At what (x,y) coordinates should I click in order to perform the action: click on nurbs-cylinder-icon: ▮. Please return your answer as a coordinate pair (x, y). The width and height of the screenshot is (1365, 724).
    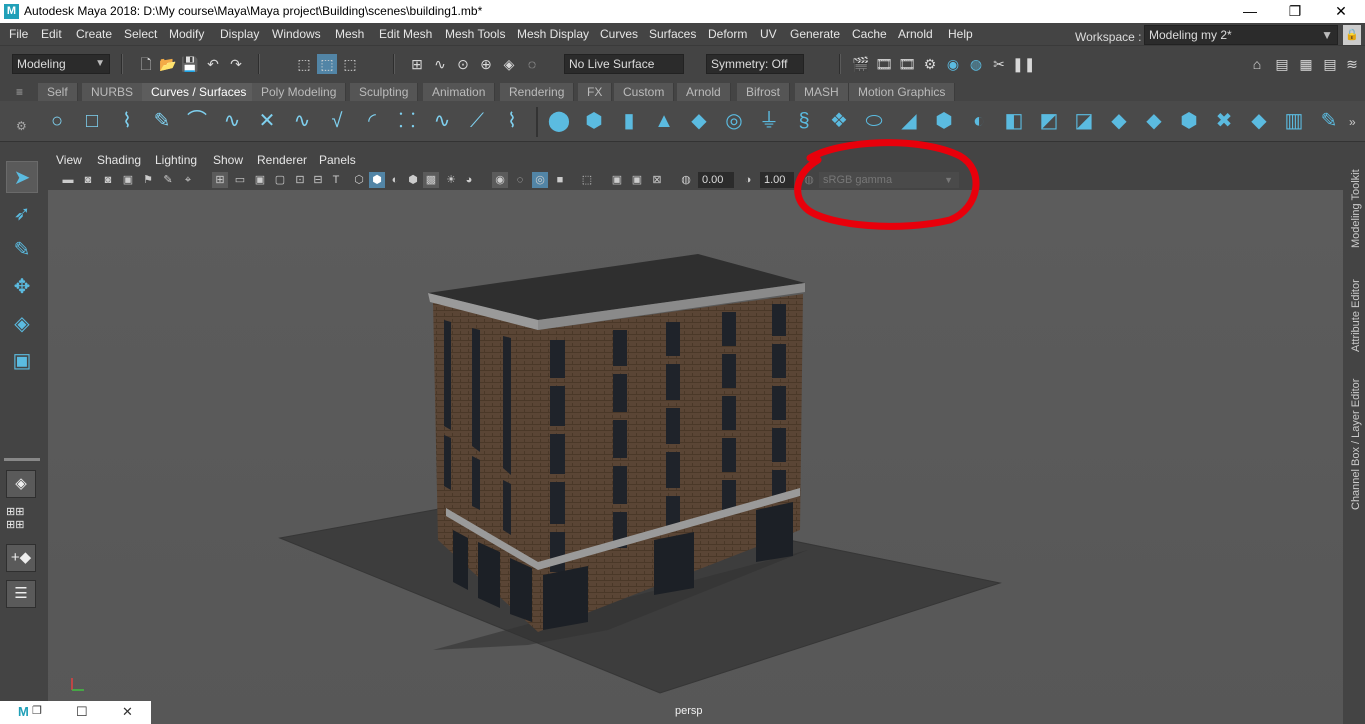
    Looking at the image, I should click on (629, 121).